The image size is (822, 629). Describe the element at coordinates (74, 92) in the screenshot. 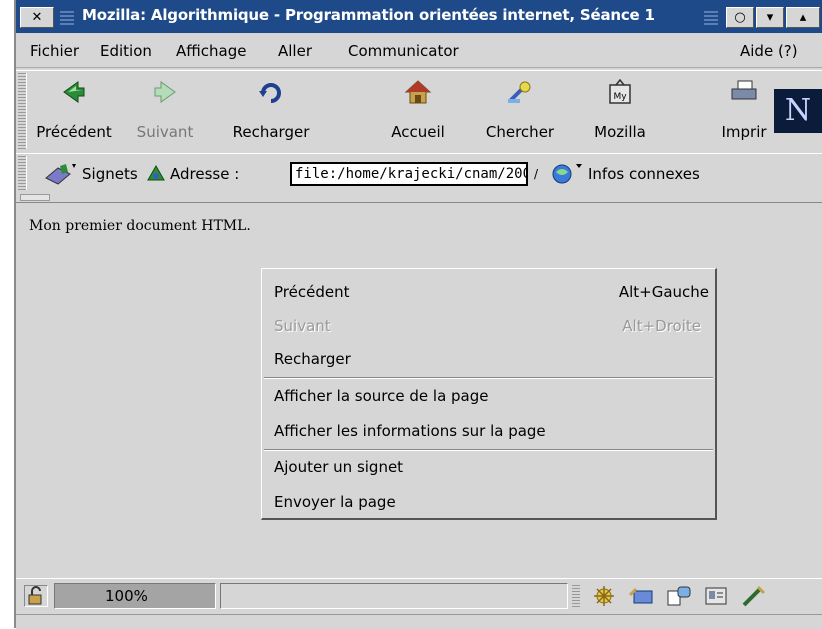

I see `back-arrow-icon` at that location.